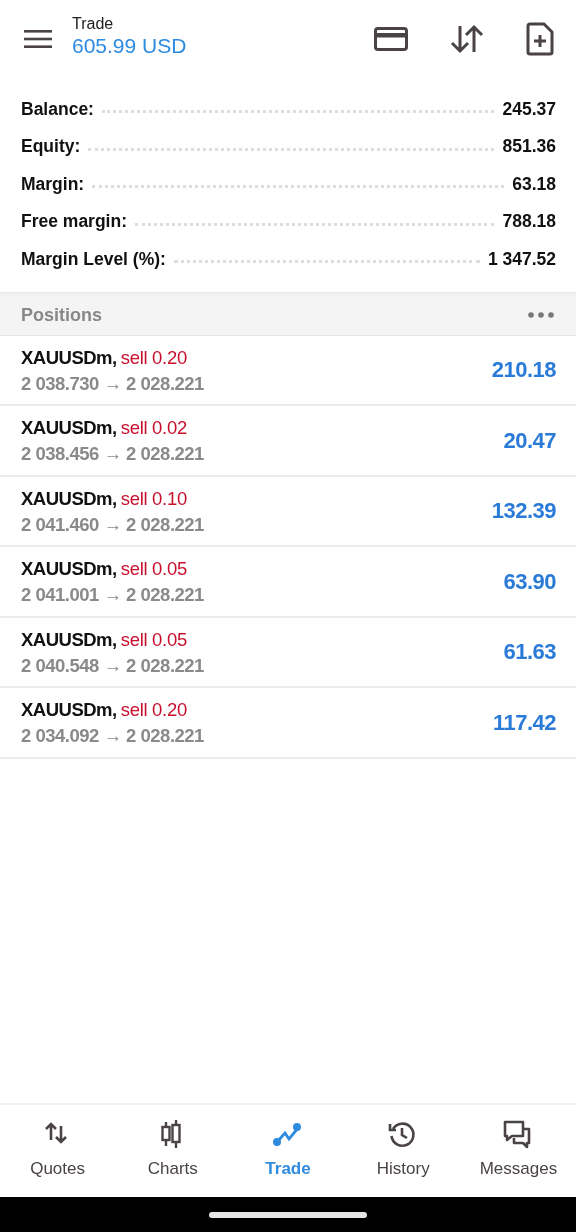 The width and height of the screenshot is (576, 1232). Describe the element at coordinates (523, 511) in the screenshot. I see `profit-value: 132.39` at that location.